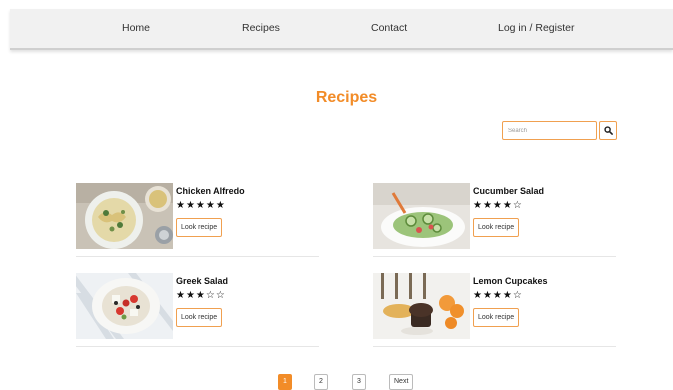 Image resolution: width=673 pixels, height=390 pixels. What do you see at coordinates (341, 29) in the screenshot?
I see `top-navbar: Home Recipes Contact Log in / Register` at bounding box center [341, 29].